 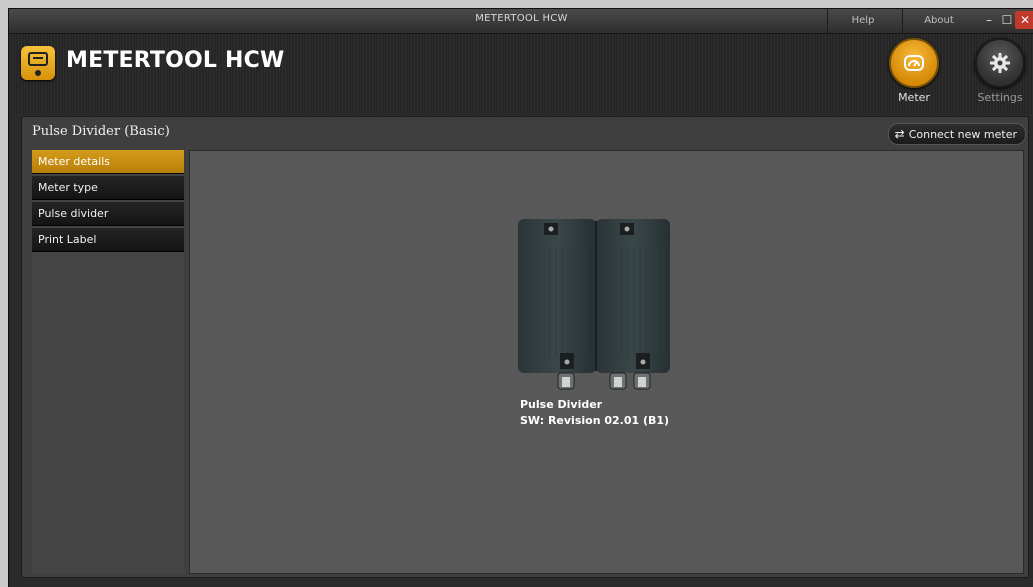 What do you see at coordinates (595, 420) in the screenshot?
I see `device-sw-revision: SW: Revision 02.01 (B1)` at bounding box center [595, 420].